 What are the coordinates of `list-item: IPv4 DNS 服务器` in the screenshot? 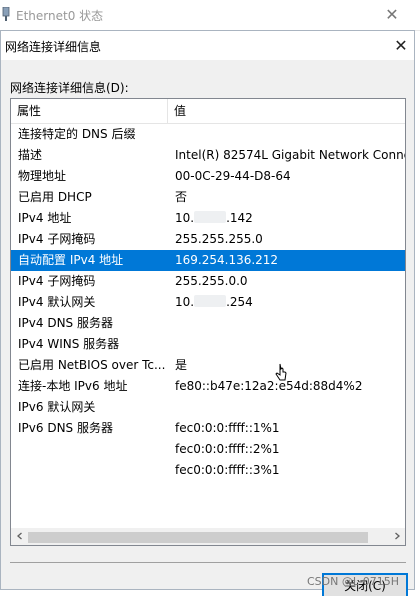 It's located at (208, 323).